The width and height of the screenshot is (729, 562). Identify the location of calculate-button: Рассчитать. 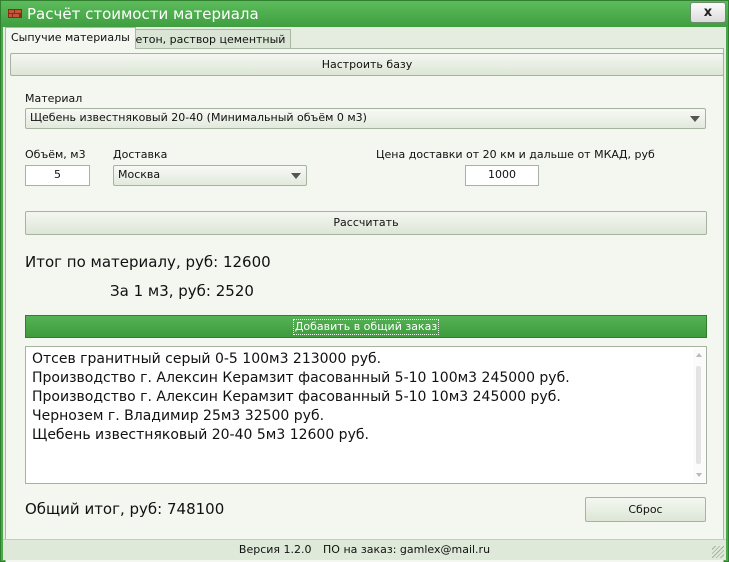
(366, 223).